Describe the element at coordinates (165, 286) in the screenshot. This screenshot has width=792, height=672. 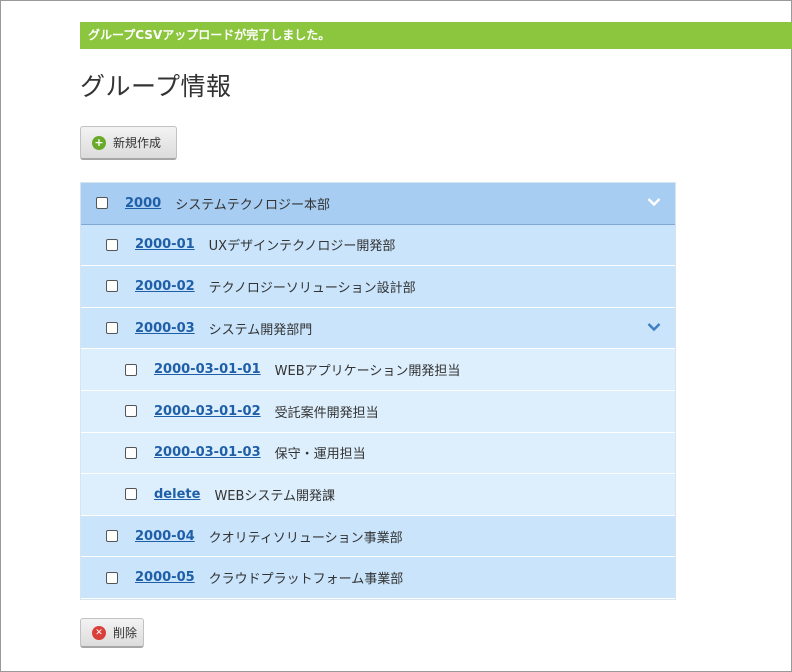
I see `group-code-link: 2000-02` at that location.